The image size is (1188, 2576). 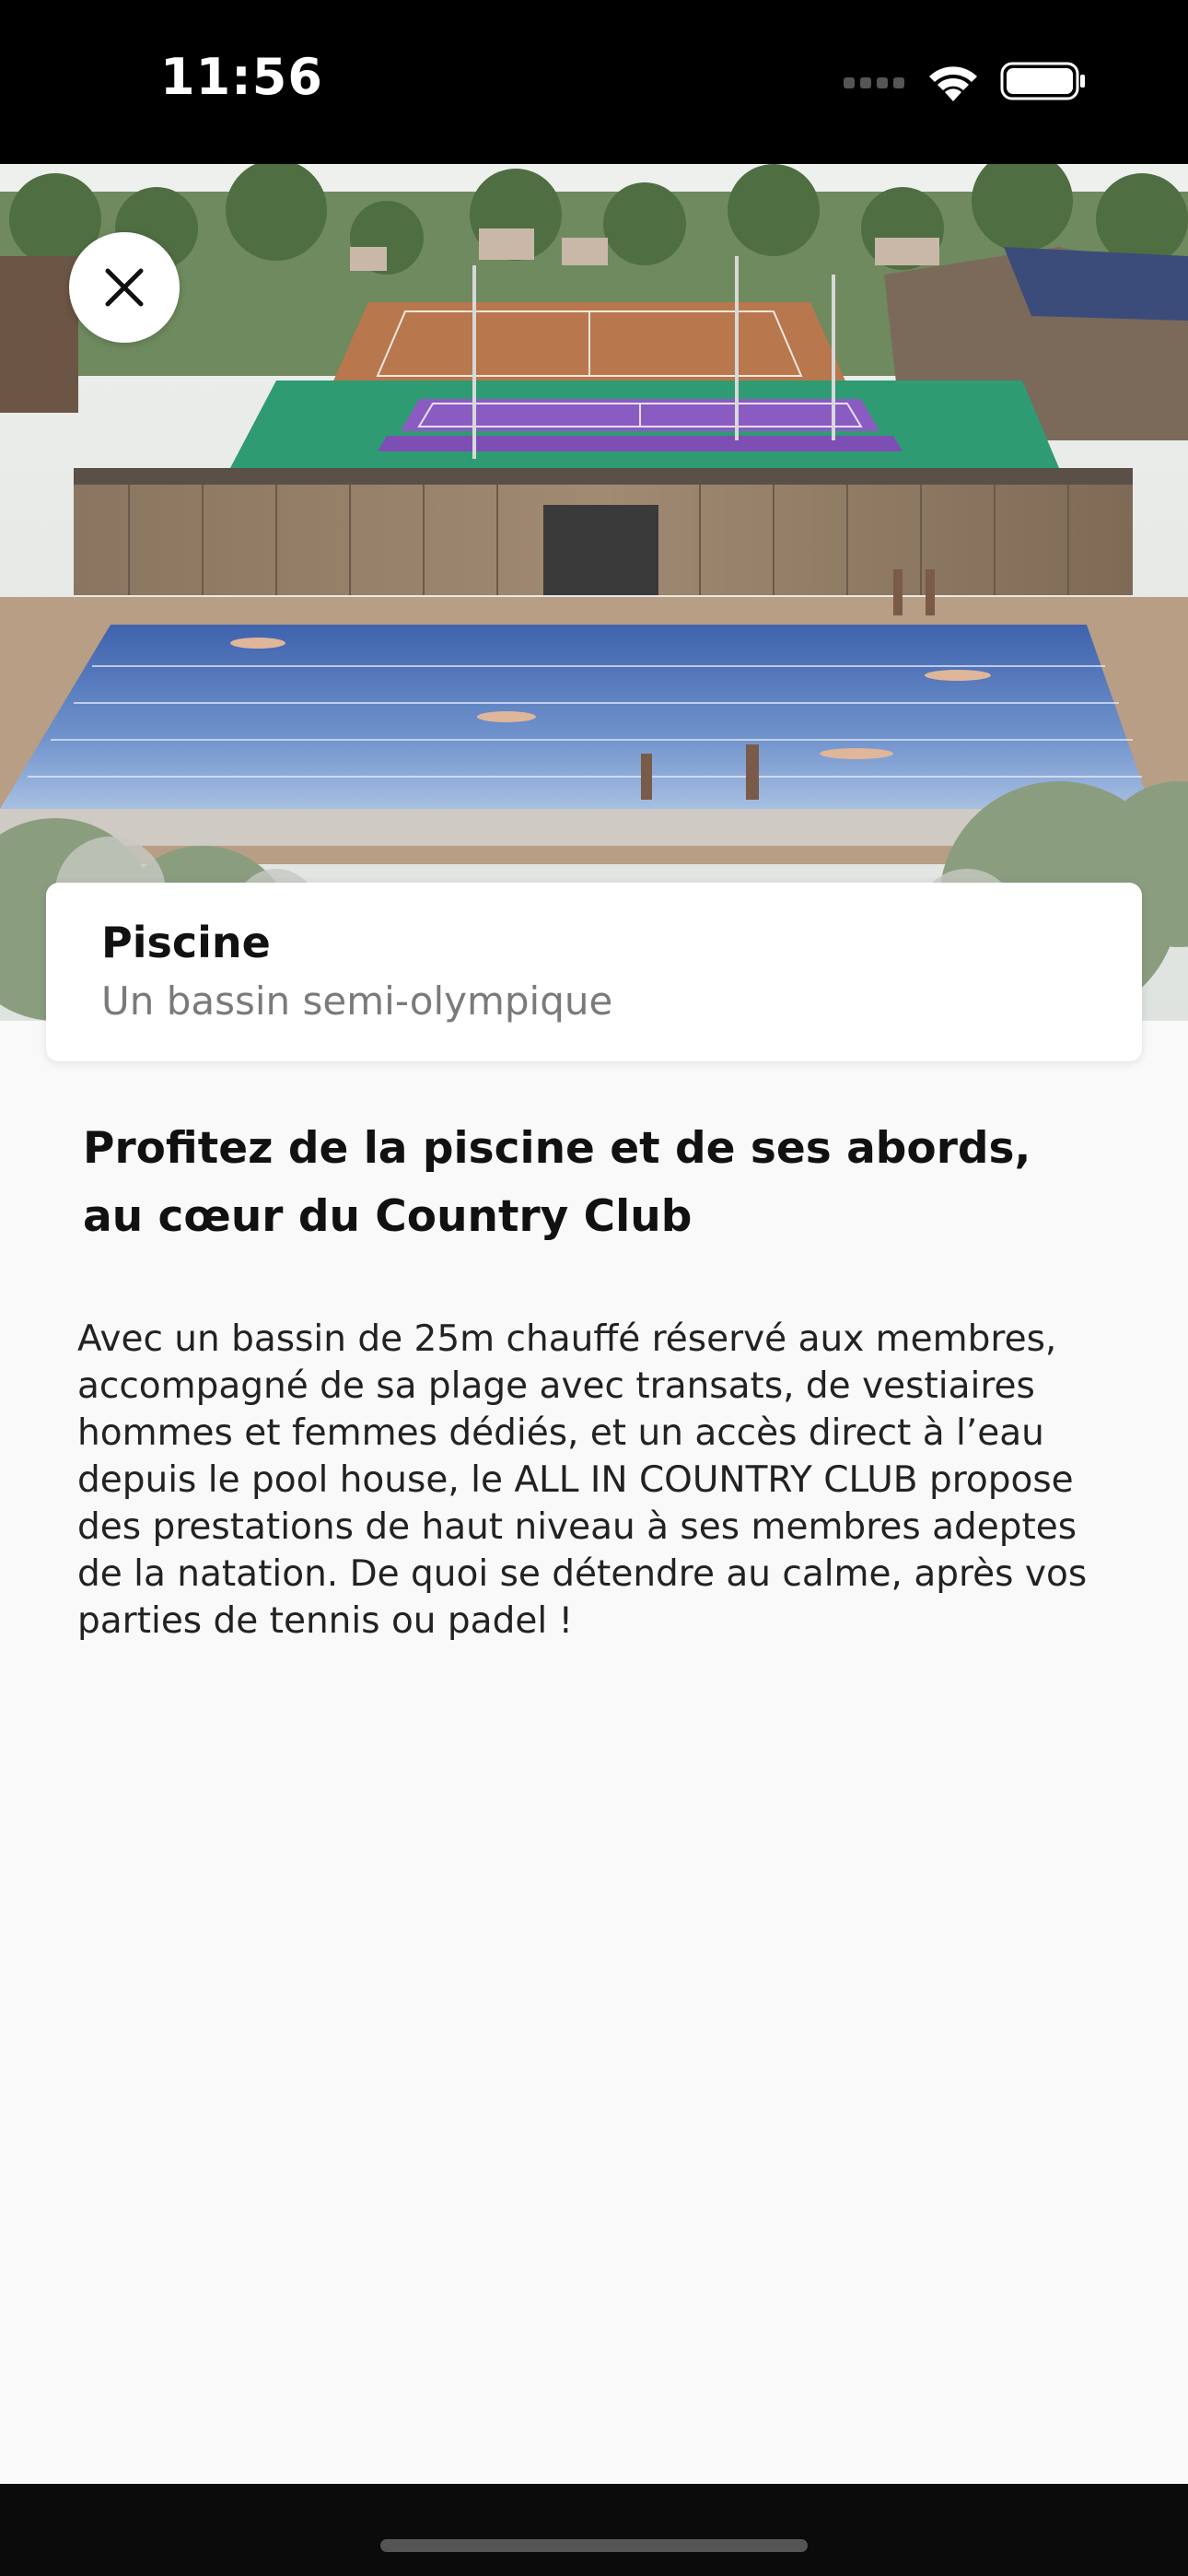 What do you see at coordinates (186, 942) in the screenshot?
I see `card-title: Piscine` at bounding box center [186, 942].